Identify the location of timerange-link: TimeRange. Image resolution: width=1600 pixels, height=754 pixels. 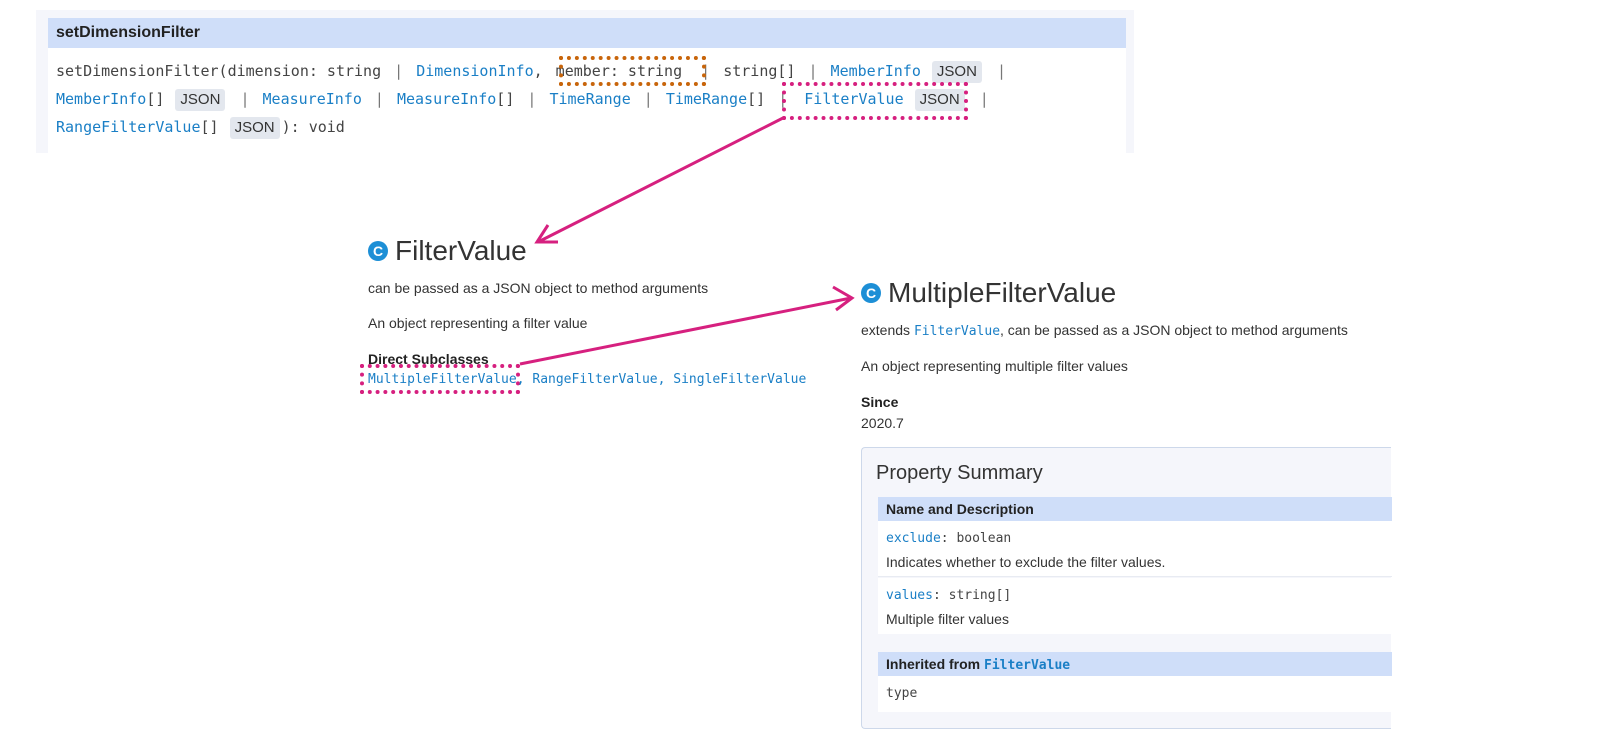
(589, 99).